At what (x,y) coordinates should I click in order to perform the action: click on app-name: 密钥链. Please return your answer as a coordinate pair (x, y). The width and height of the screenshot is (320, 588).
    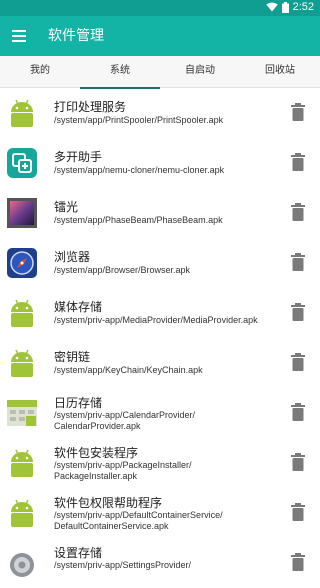
    Looking at the image, I should click on (72, 357).